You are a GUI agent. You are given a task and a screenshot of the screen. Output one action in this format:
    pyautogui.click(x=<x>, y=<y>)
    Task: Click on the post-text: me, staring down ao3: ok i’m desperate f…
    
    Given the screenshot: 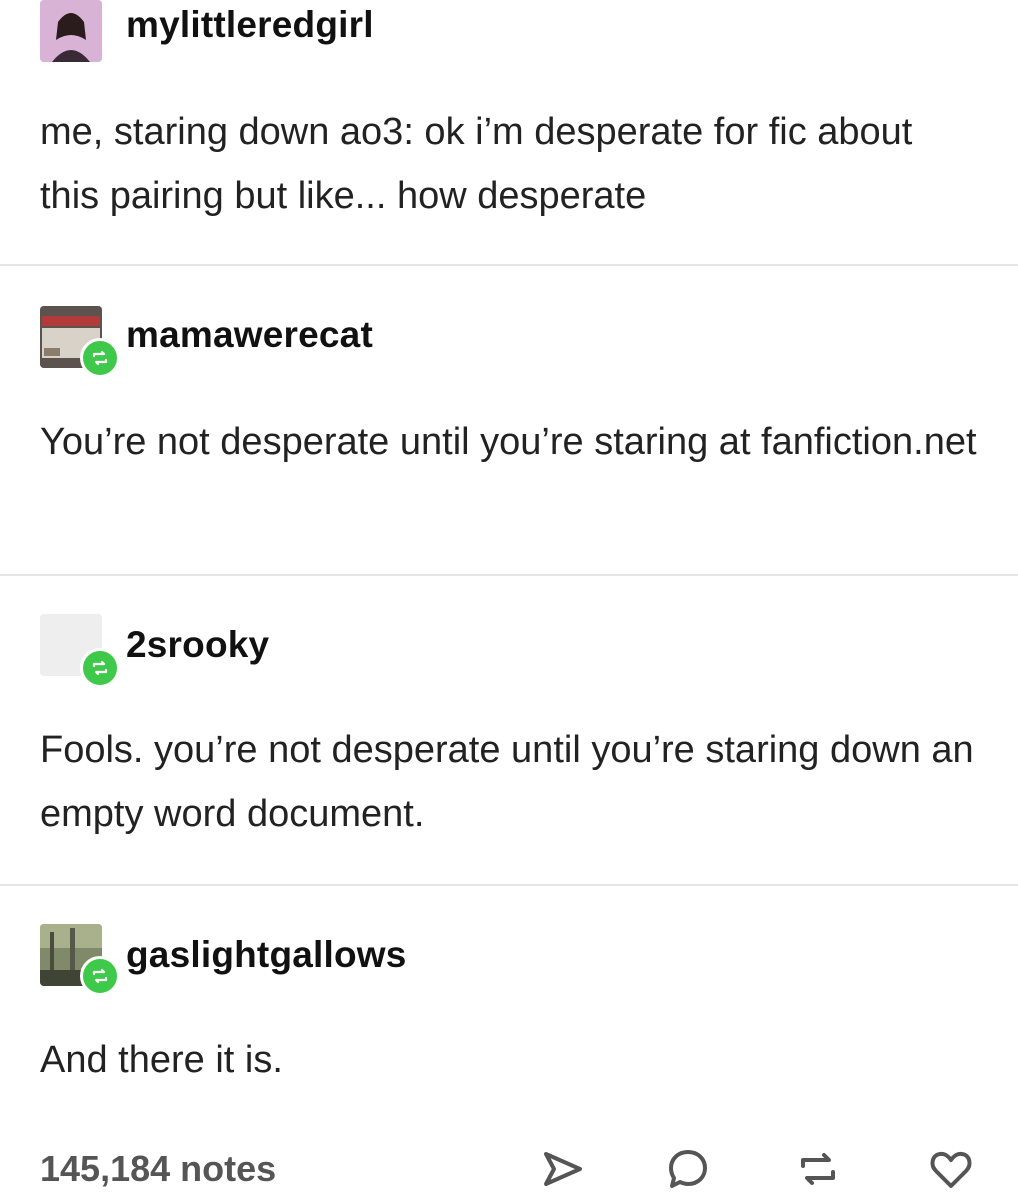 What is the action you would take?
    pyautogui.click(x=476, y=164)
    